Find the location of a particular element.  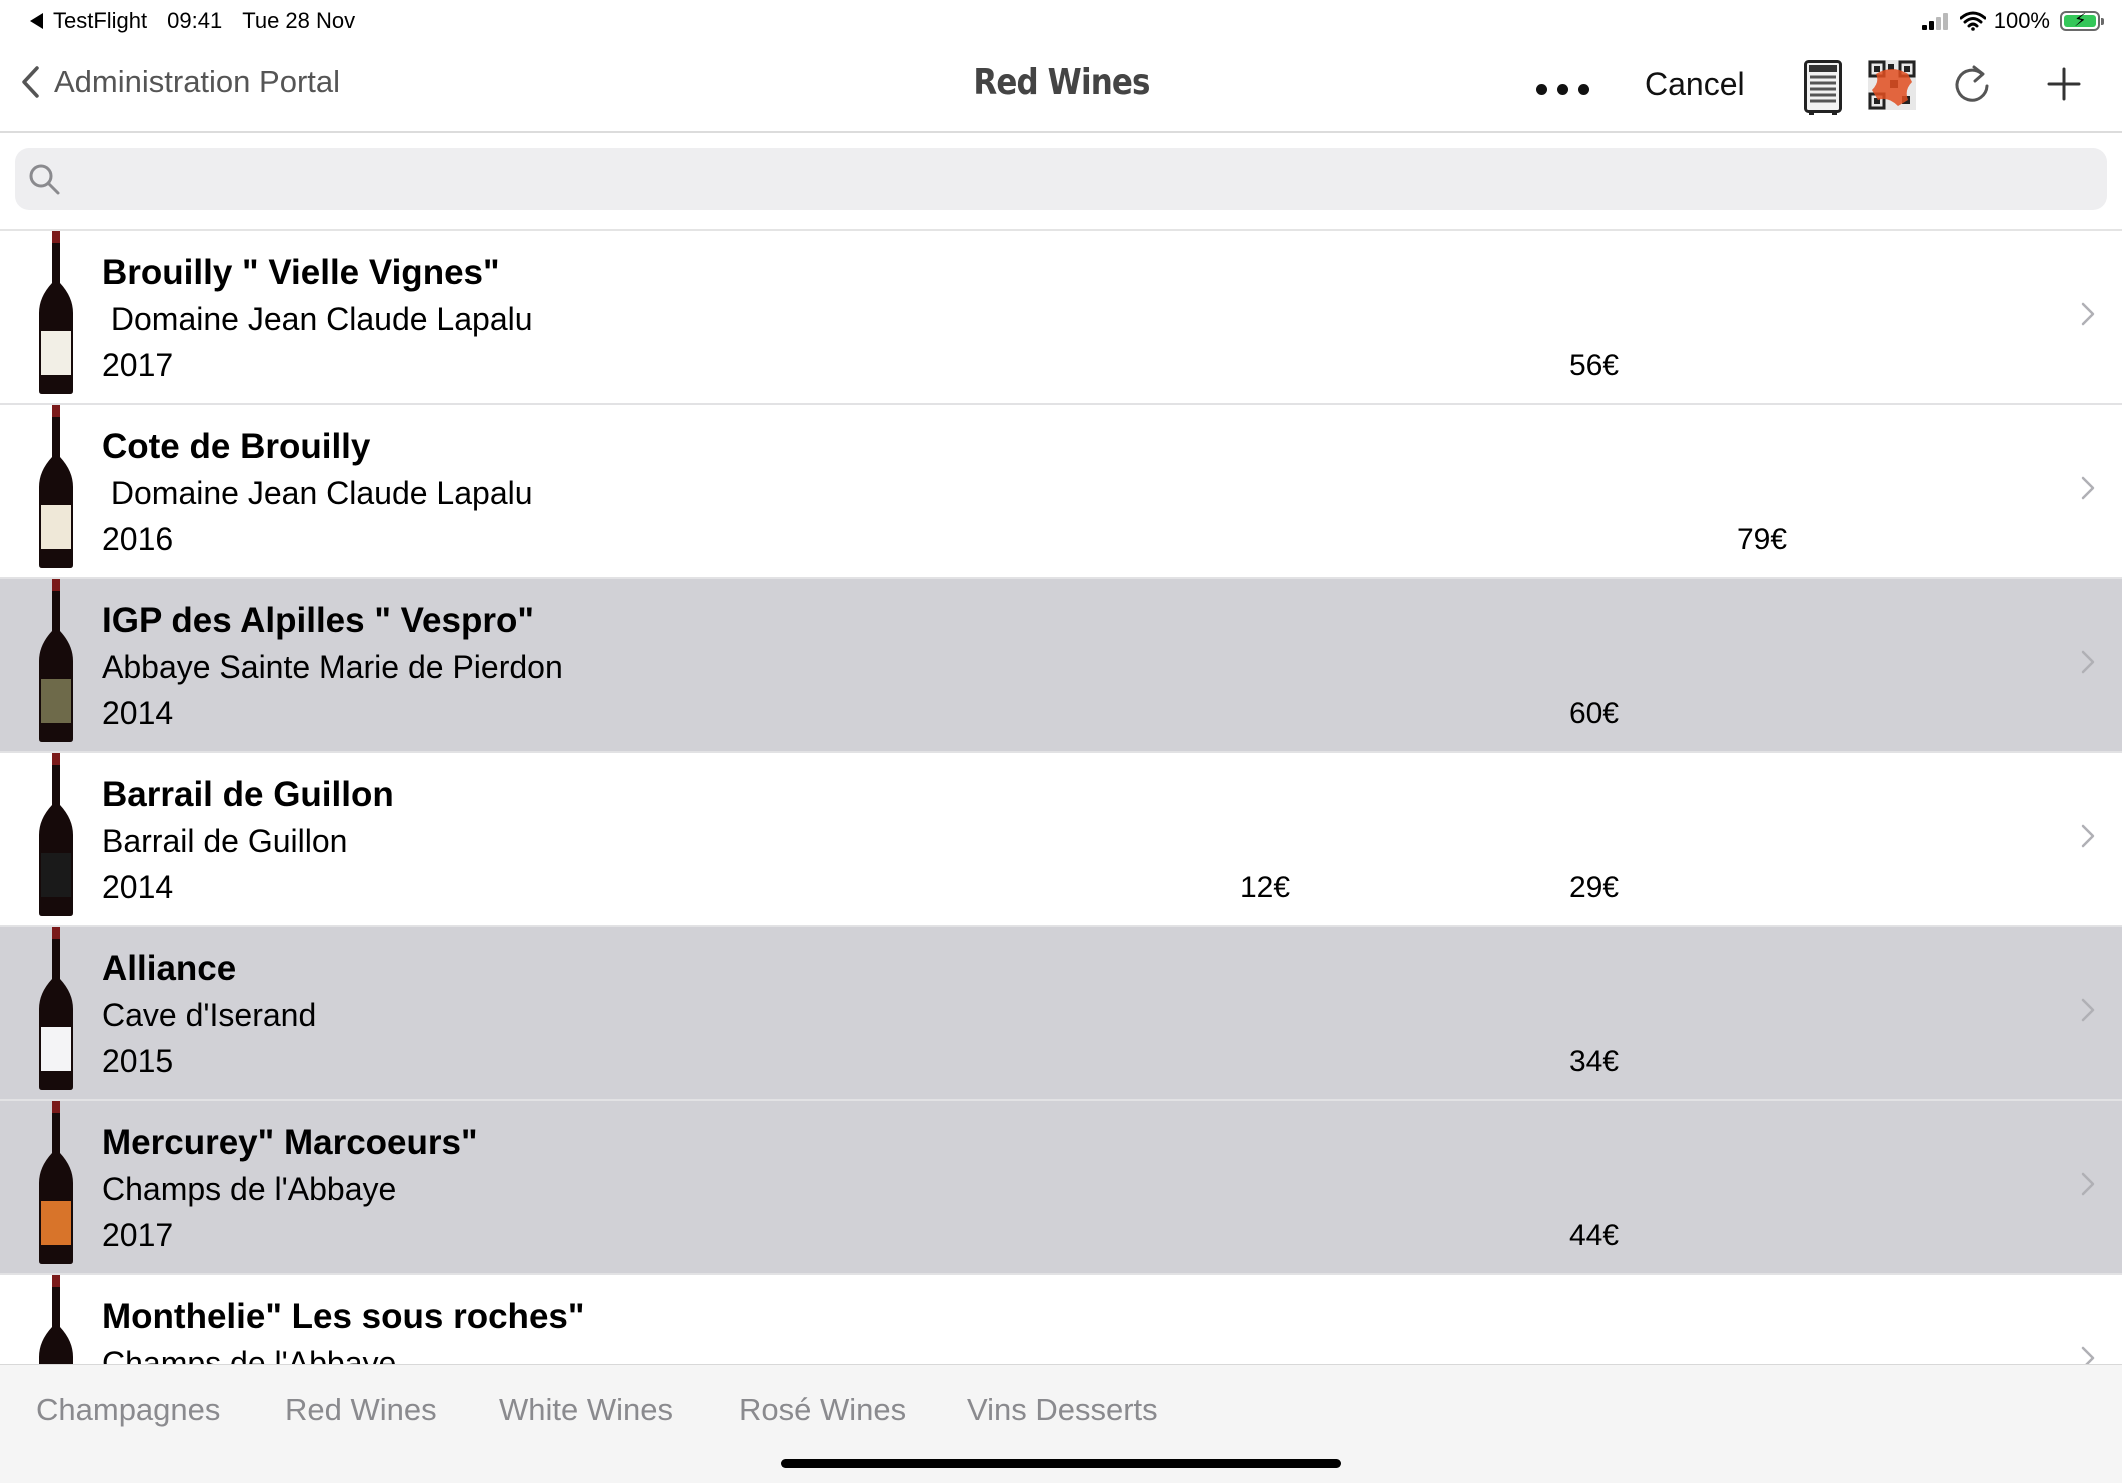

wine-vintage: 2015 is located at coordinates (138, 1061).